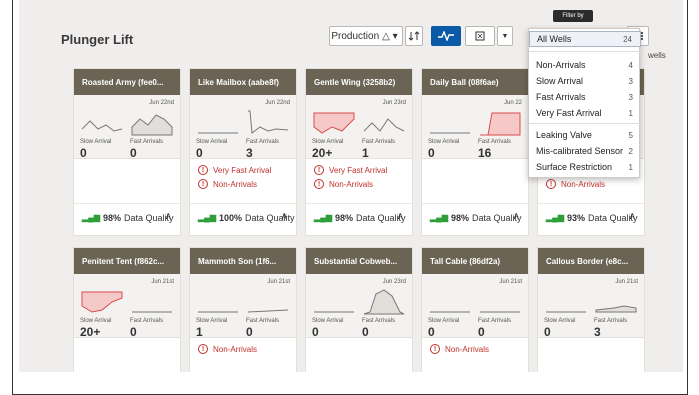 This screenshot has height=395, width=699. What do you see at coordinates (591, 217) in the screenshot?
I see `data-quality-footer: ▂▄▆ 93% Data Quality ∧` at bounding box center [591, 217].